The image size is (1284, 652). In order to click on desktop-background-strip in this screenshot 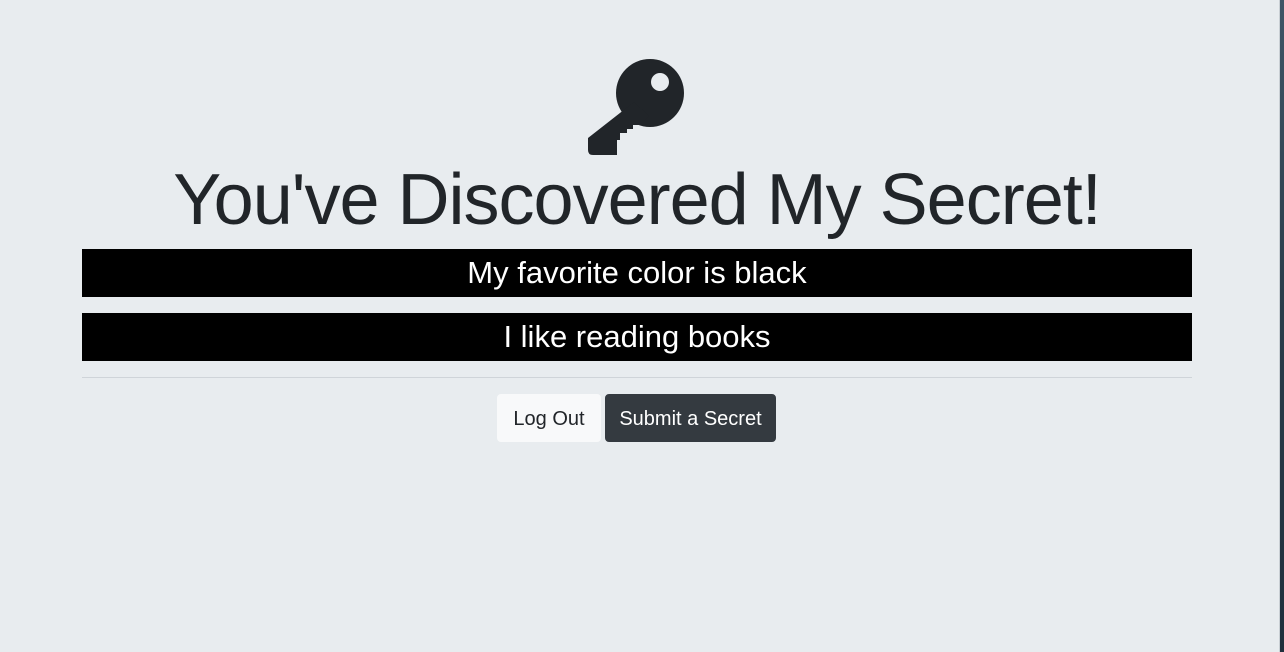, I will do `click(1282, 326)`.